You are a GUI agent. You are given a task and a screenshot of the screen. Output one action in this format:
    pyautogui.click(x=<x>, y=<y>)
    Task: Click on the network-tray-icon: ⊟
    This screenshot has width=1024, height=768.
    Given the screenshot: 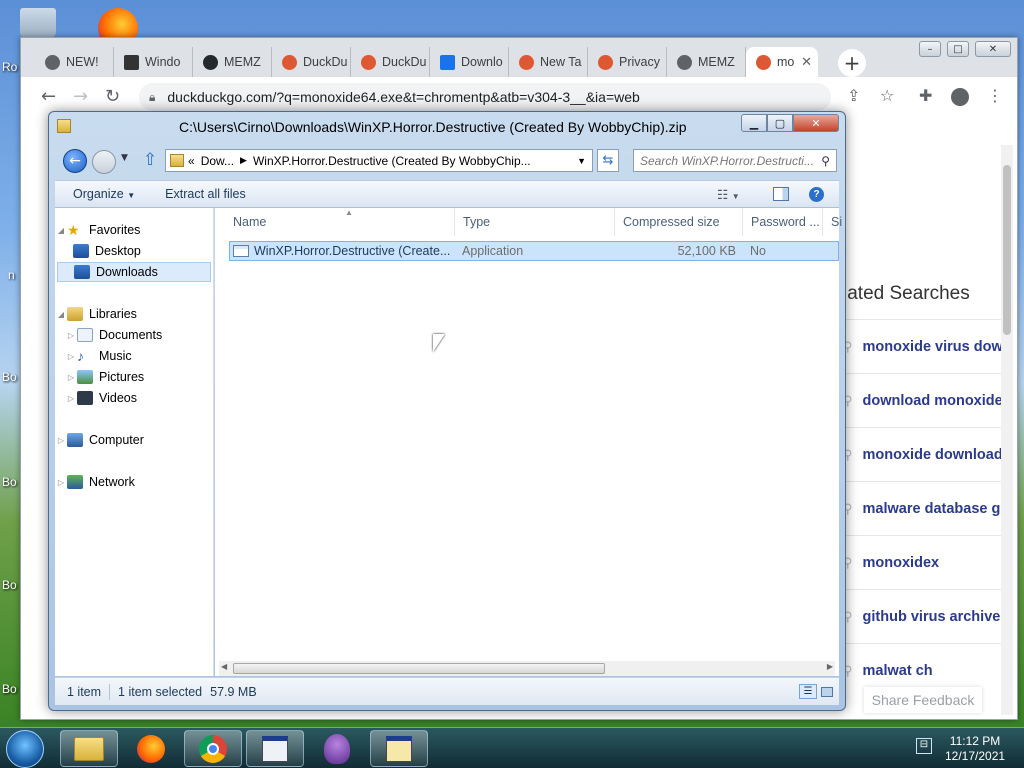 What is the action you would take?
    pyautogui.click(x=924, y=746)
    